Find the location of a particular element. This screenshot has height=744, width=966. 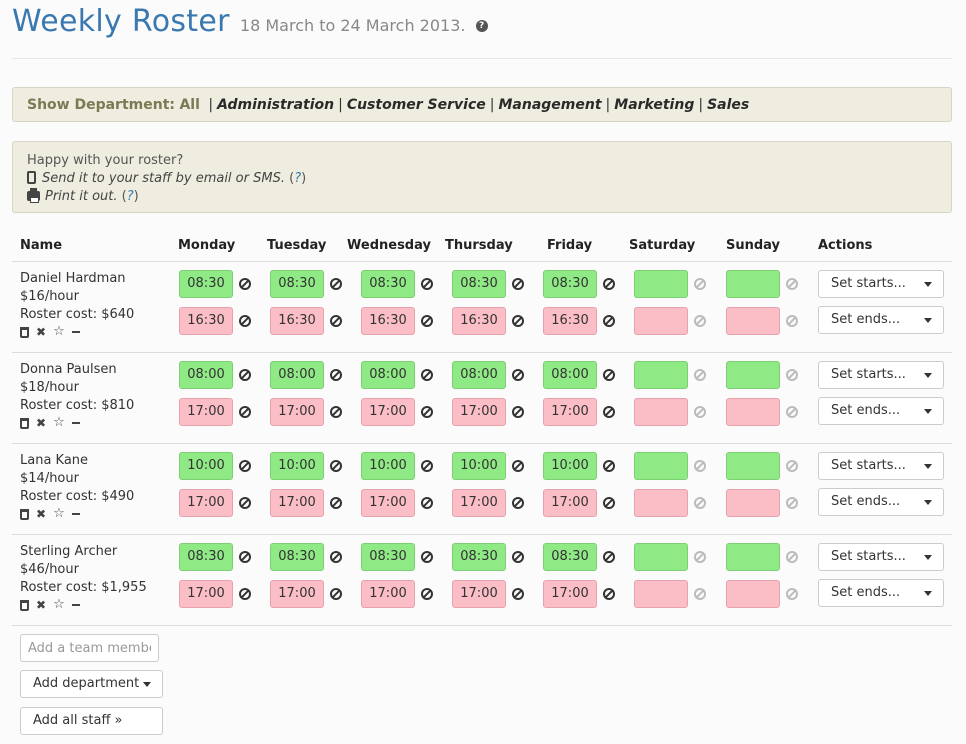

tuesday-start-time: 08:30 is located at coordinates (297, 557).